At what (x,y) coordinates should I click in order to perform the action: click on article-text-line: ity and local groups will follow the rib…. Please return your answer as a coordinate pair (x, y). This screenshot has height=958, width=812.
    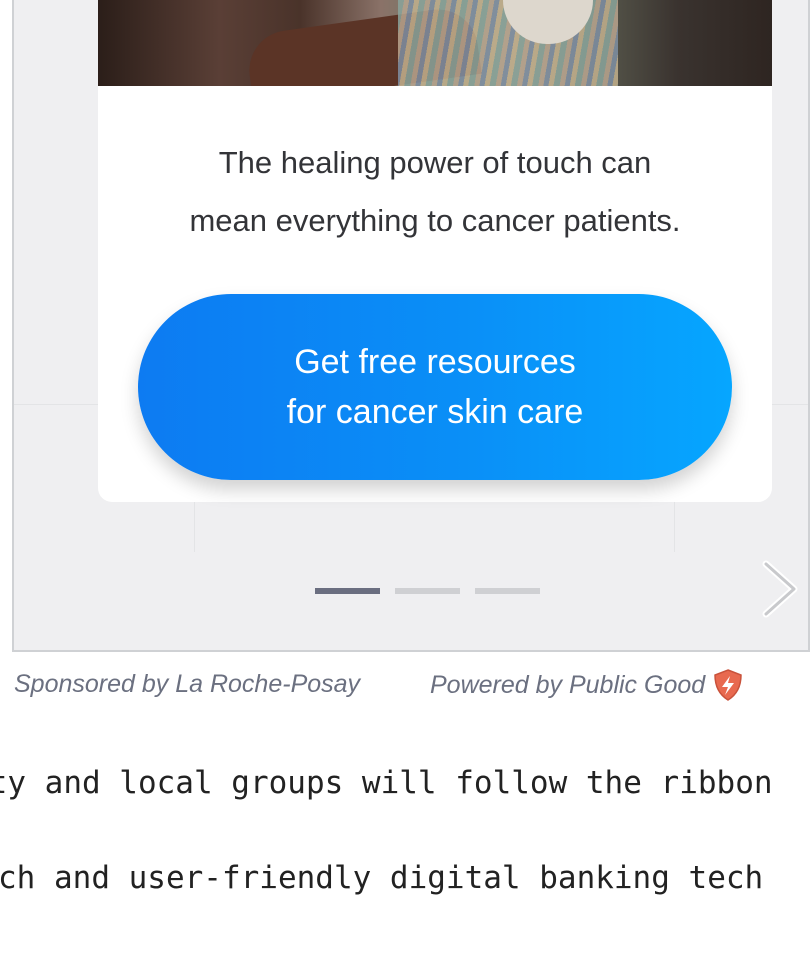
    Looking at the image, I should click on (386, 783).